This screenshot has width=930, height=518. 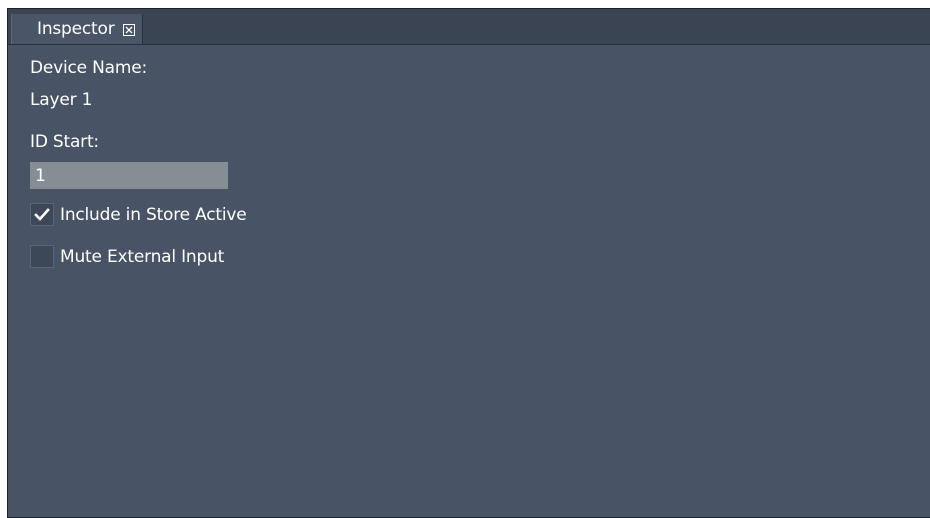 I want to click on include-in-store-active-checkbox: Include in Store Active, so click(x=138, y=214).